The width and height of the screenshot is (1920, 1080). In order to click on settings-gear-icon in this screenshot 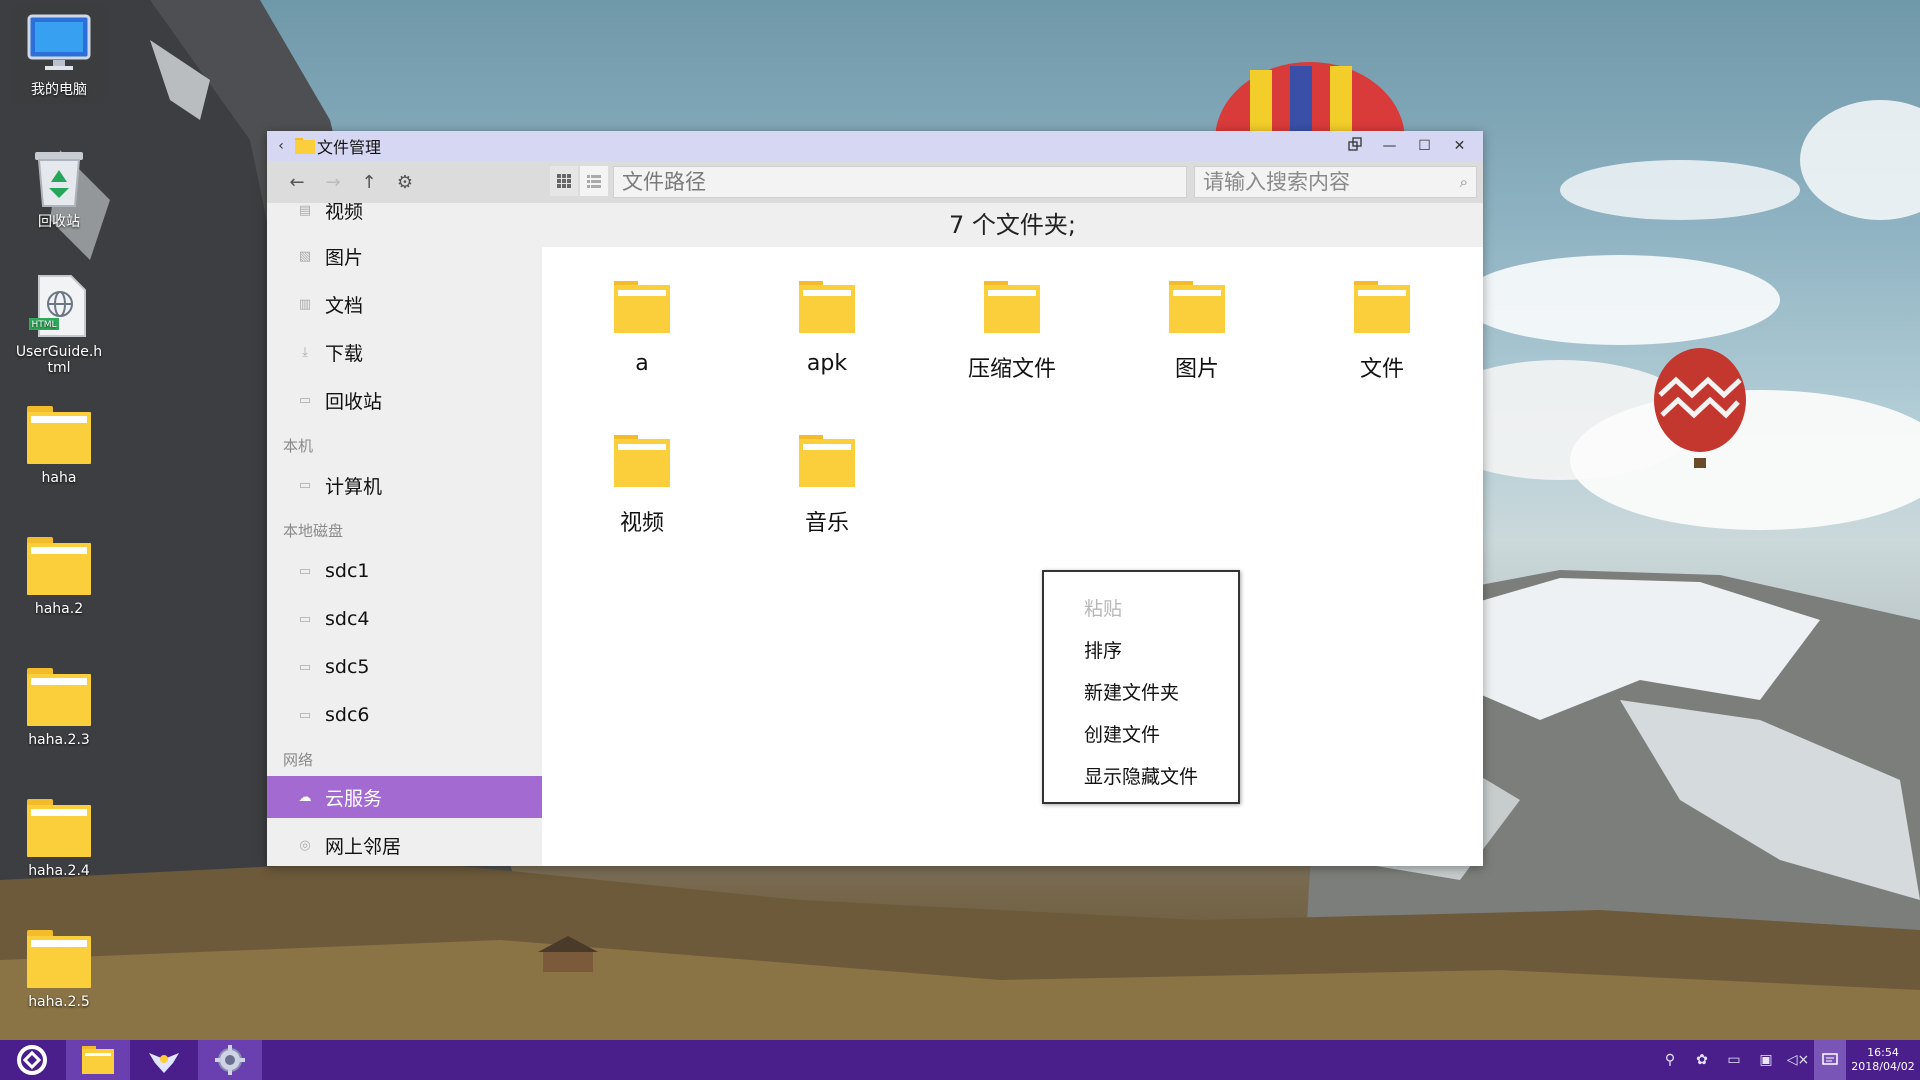, I will do `click(230, 1060)`.